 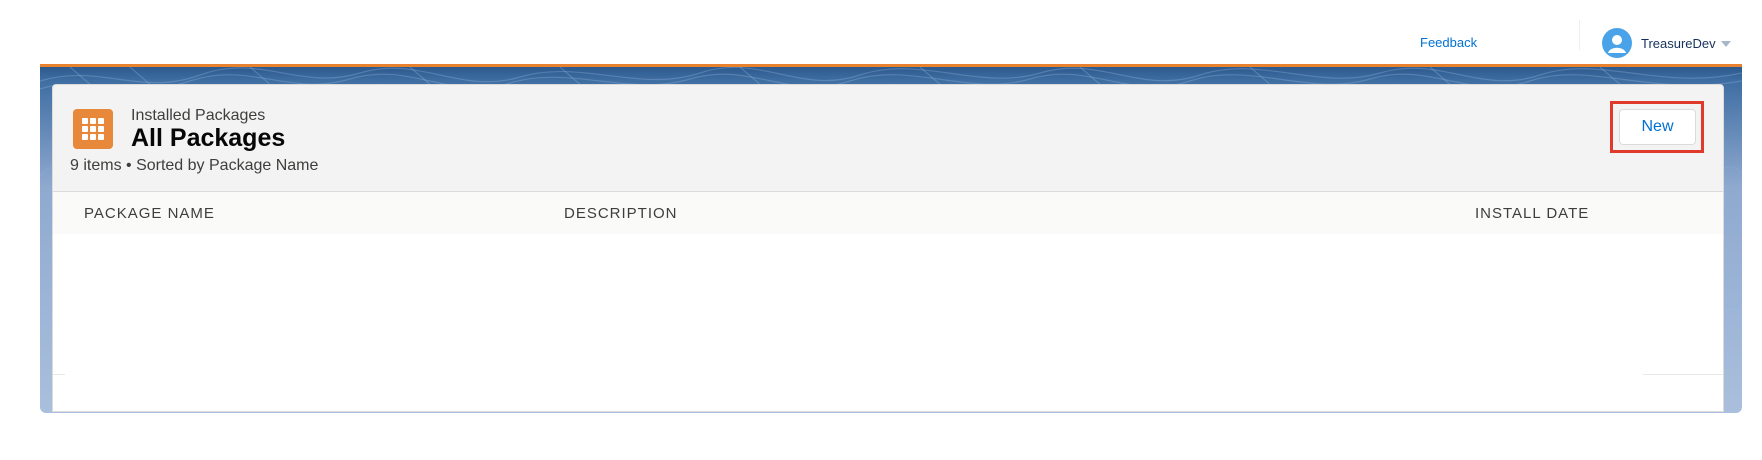 I want to click on user-name: TreasureDev, so click(x=1678, y=43).